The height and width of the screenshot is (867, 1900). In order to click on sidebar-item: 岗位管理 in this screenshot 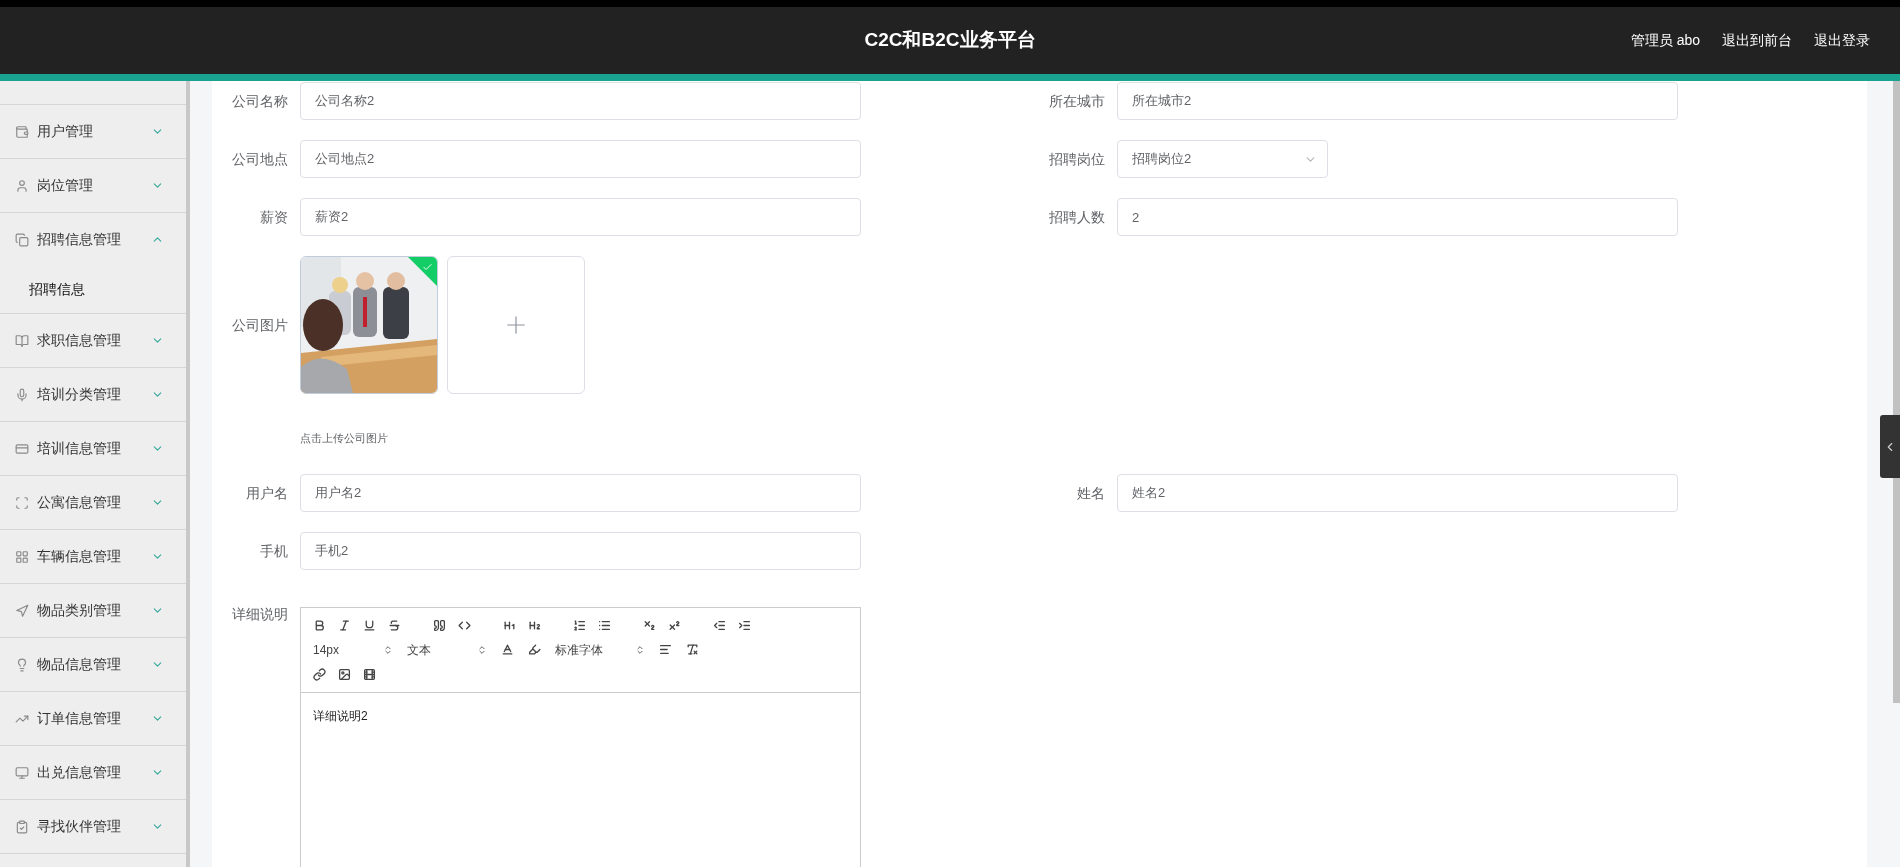, I will do `click(93, 185)`.